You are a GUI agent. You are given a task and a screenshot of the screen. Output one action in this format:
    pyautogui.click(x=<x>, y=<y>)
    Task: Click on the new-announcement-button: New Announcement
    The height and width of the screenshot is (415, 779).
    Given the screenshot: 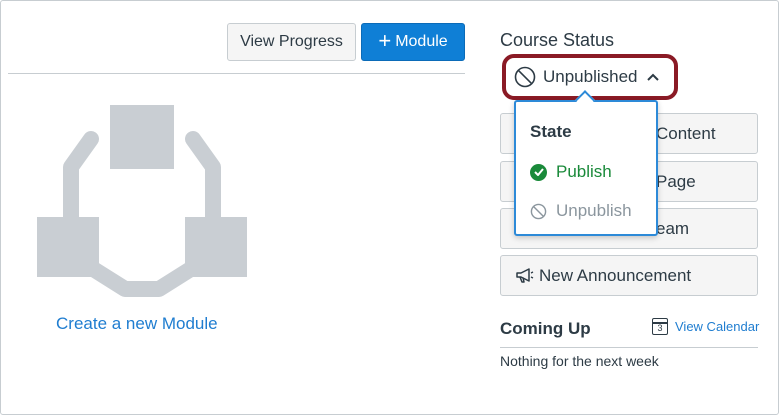 What is the action you would take?
    pyautogui.click(x=629, y=275)
    